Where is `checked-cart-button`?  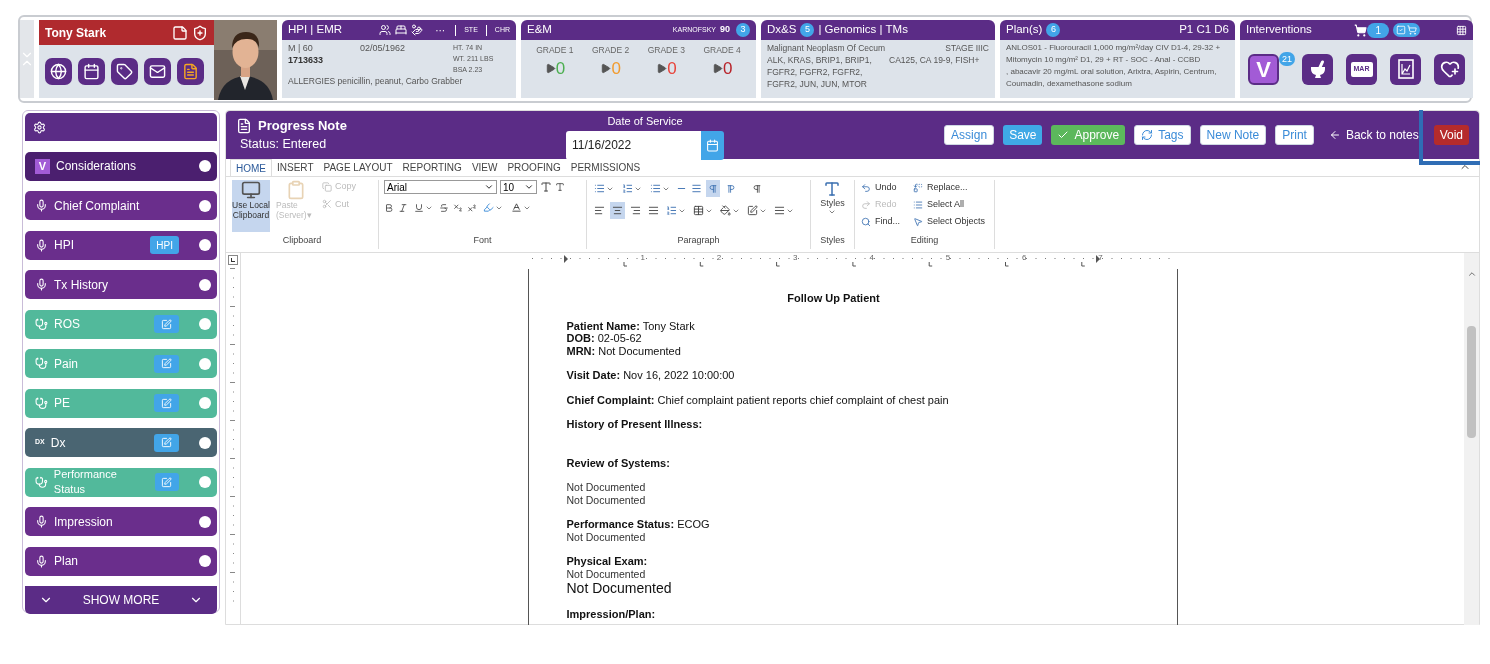 checked-cart-button is located at coordinates (1406, 30).